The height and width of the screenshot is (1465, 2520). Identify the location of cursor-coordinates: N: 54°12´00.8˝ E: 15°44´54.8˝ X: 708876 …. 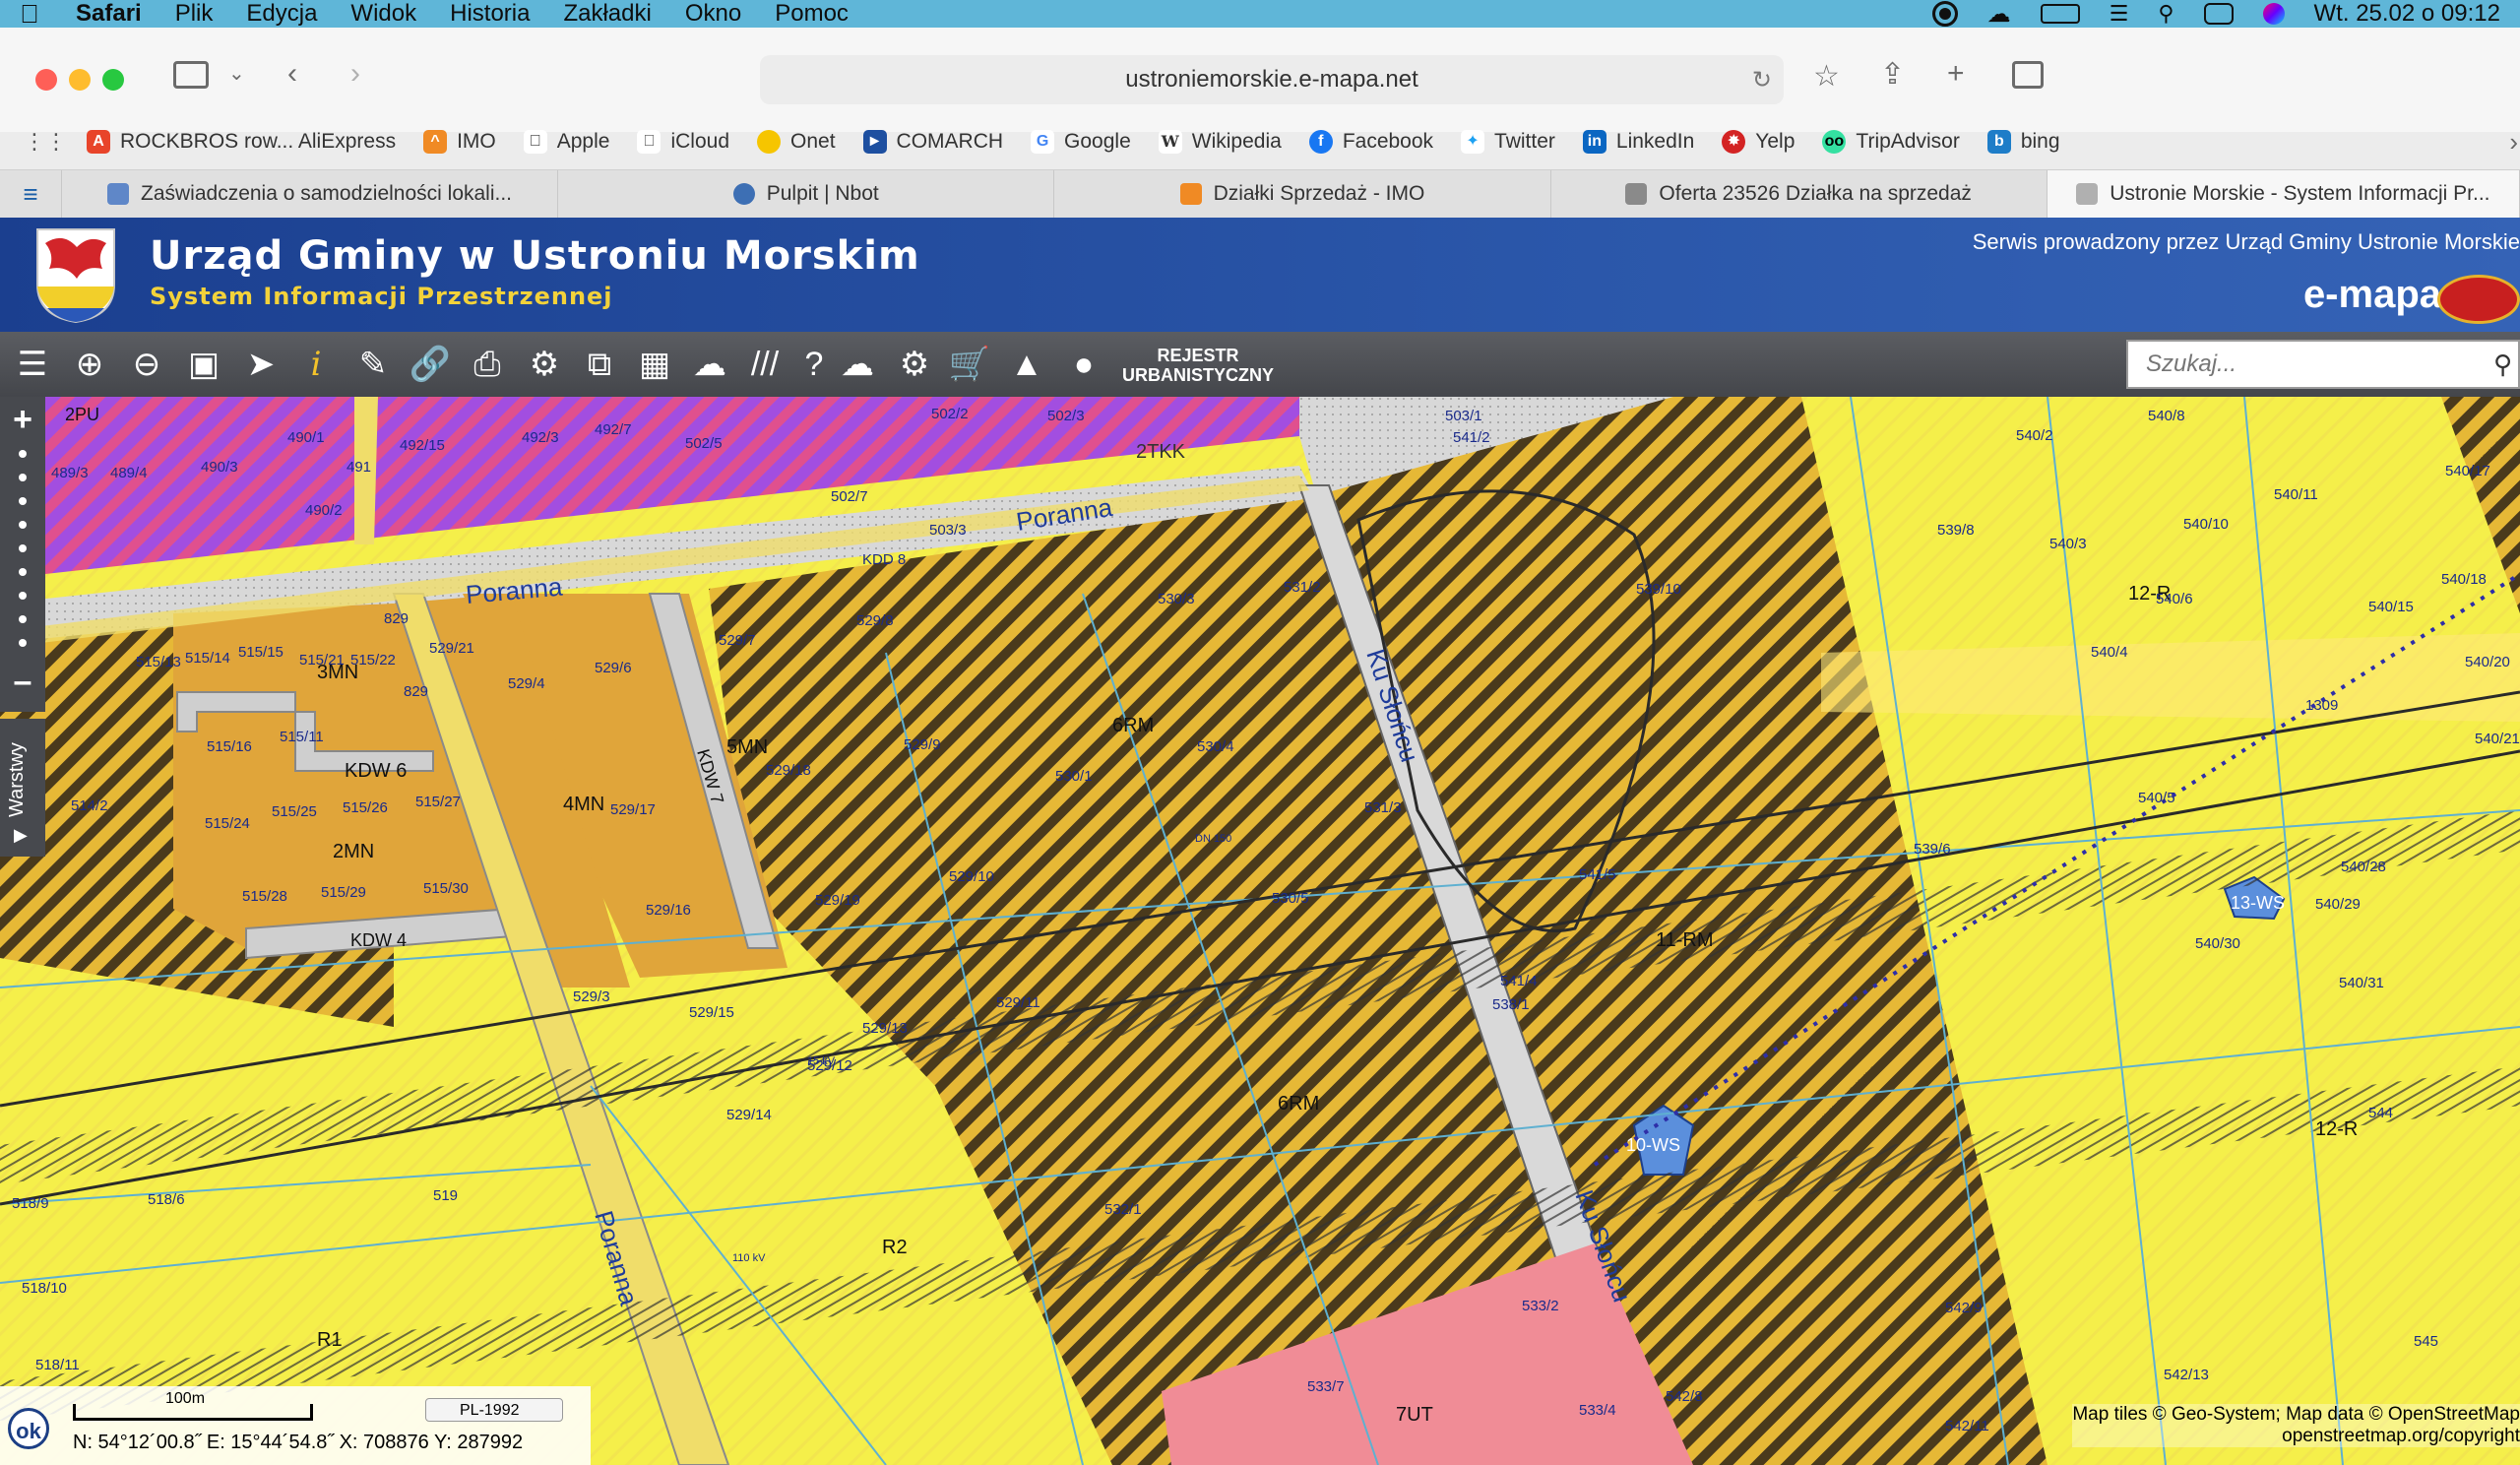
(298, 1442).